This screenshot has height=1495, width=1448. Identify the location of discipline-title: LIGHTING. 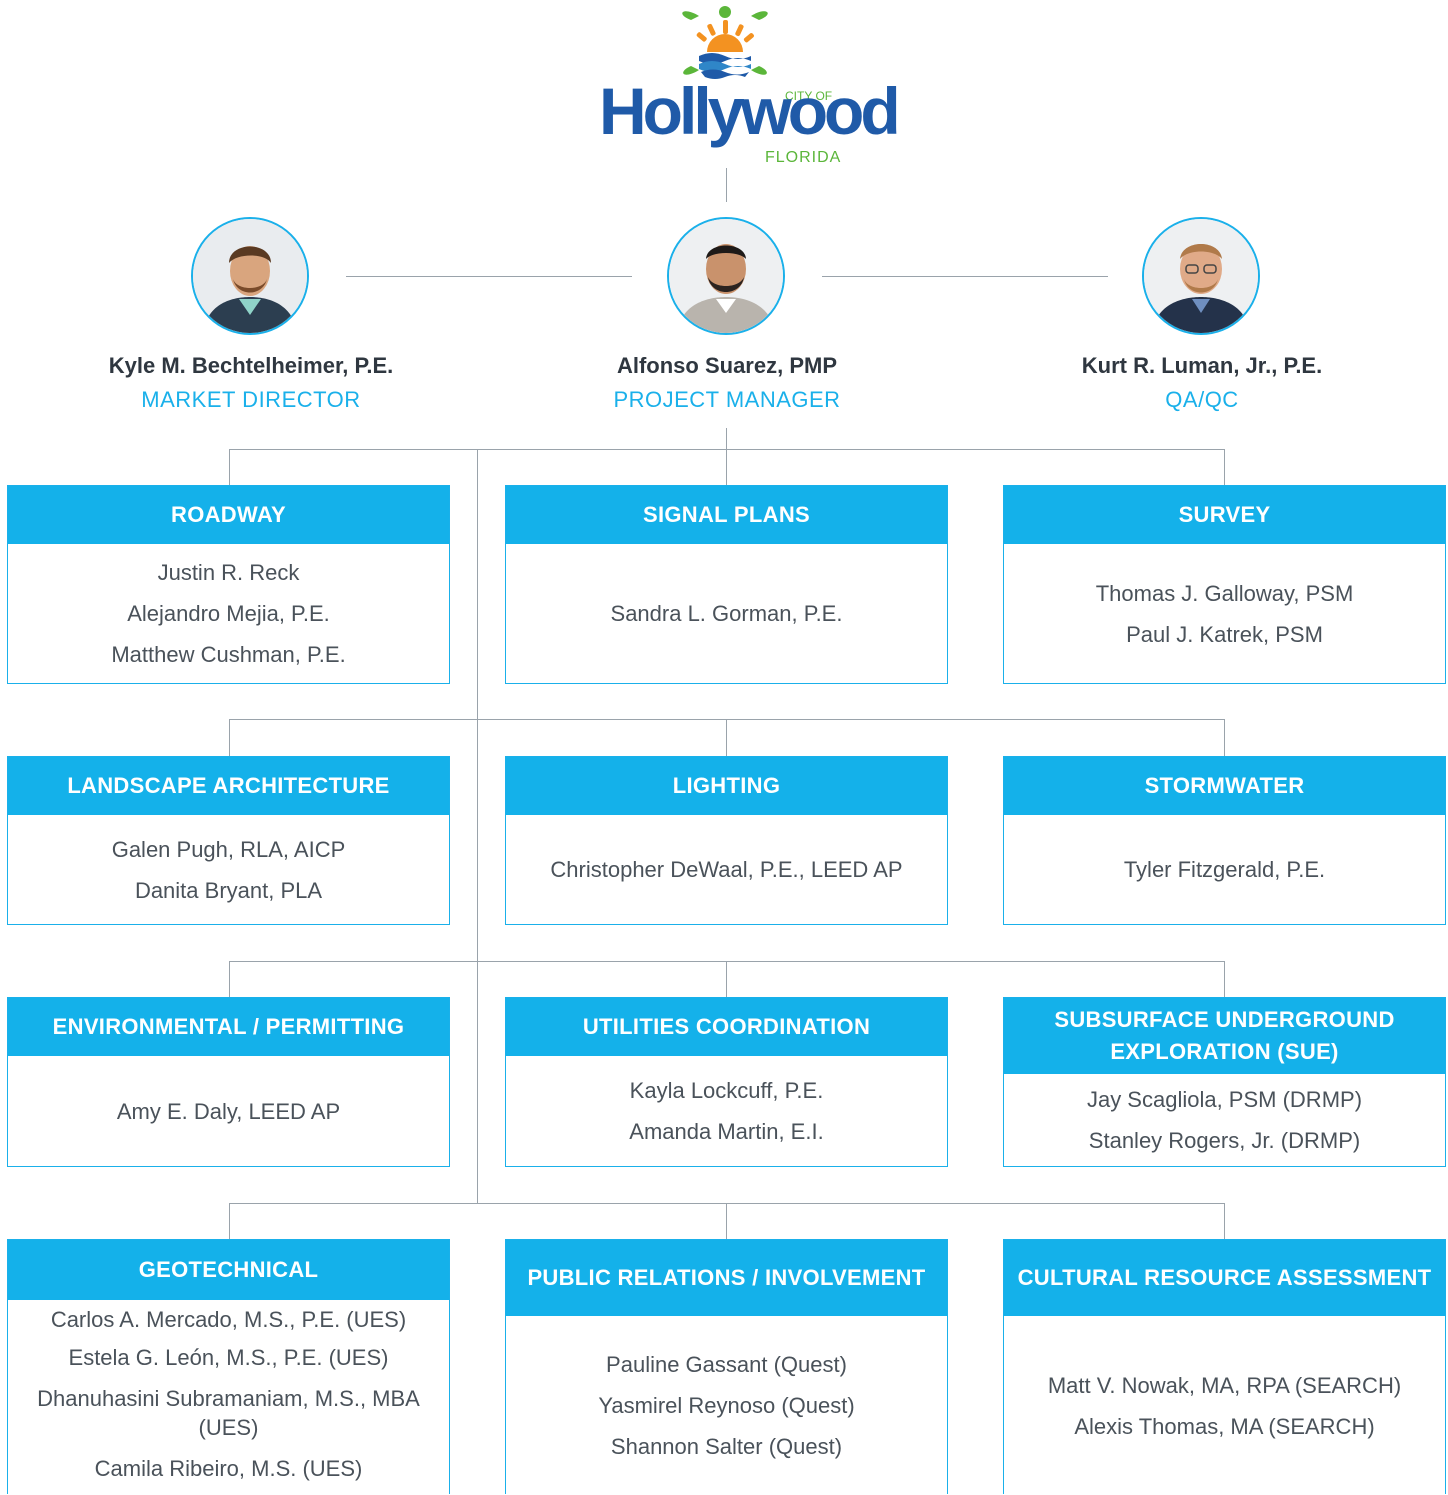
(726, 786).